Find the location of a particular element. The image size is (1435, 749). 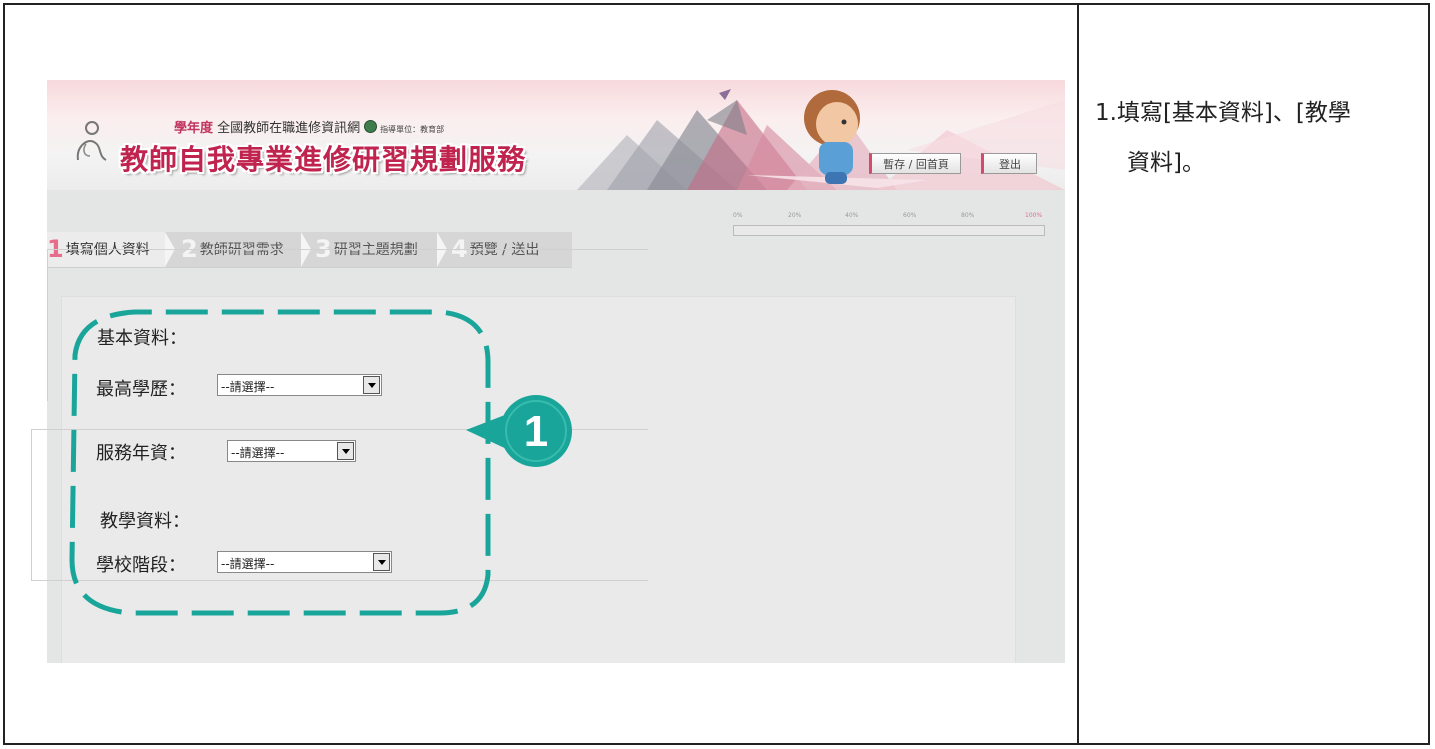

instruction-line-2: 資料]。 is located at coordinates (1166, 163).